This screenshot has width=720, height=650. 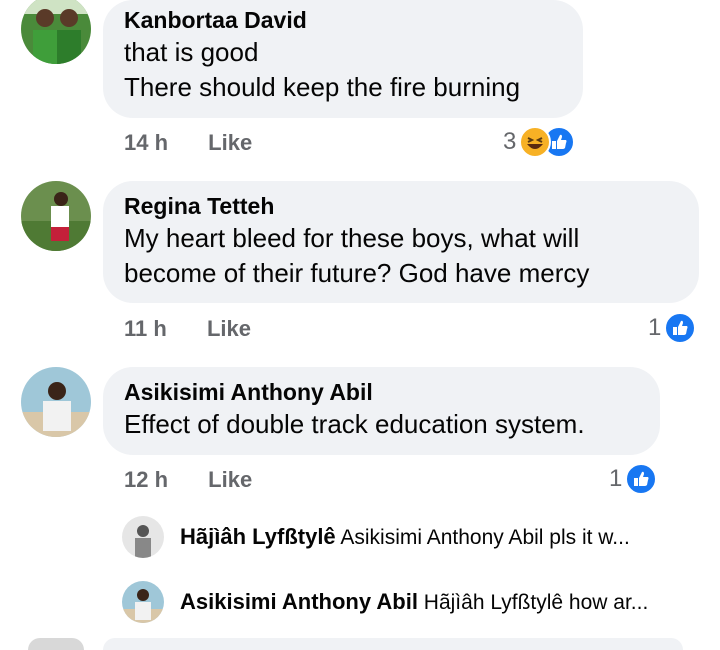 What do you see at coordinates (299, 601) in the screenshot?
I see `reply-author: Asikisimi Anthony Abil` at bounding box center [299, 601].